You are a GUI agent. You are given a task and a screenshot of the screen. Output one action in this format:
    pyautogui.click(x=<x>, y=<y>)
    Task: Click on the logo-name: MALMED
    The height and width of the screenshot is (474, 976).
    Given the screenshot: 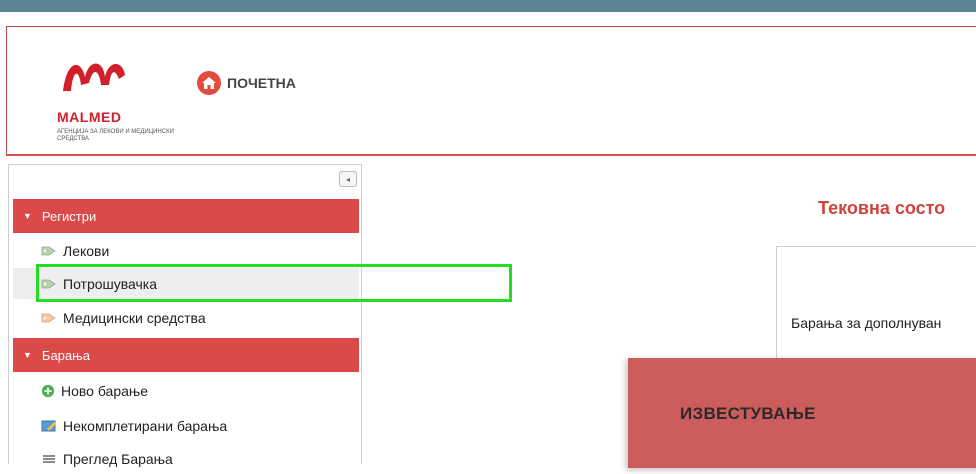 What is the action you would take?
    pyautogui.click(x=89, y=117)
    